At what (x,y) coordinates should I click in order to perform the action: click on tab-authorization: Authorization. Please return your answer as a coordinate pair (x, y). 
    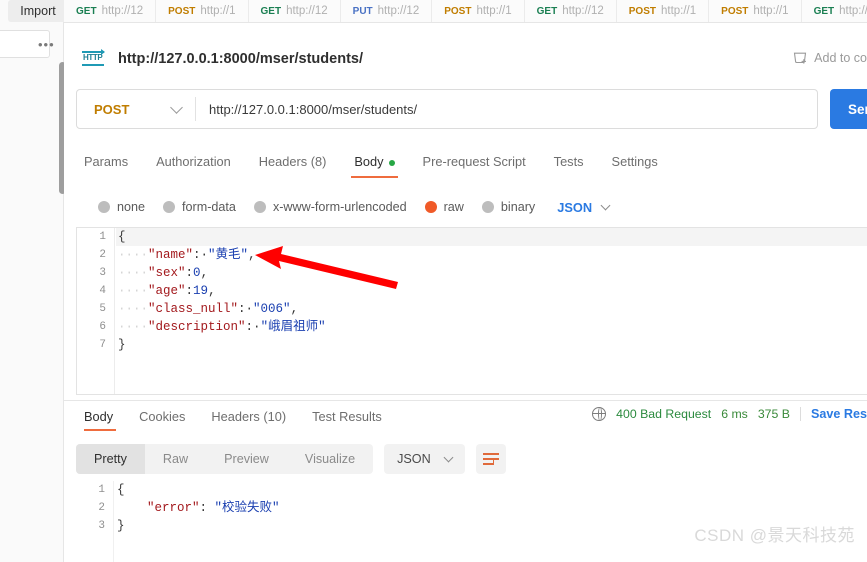
    Looking at the image, I should click on (193, 162).